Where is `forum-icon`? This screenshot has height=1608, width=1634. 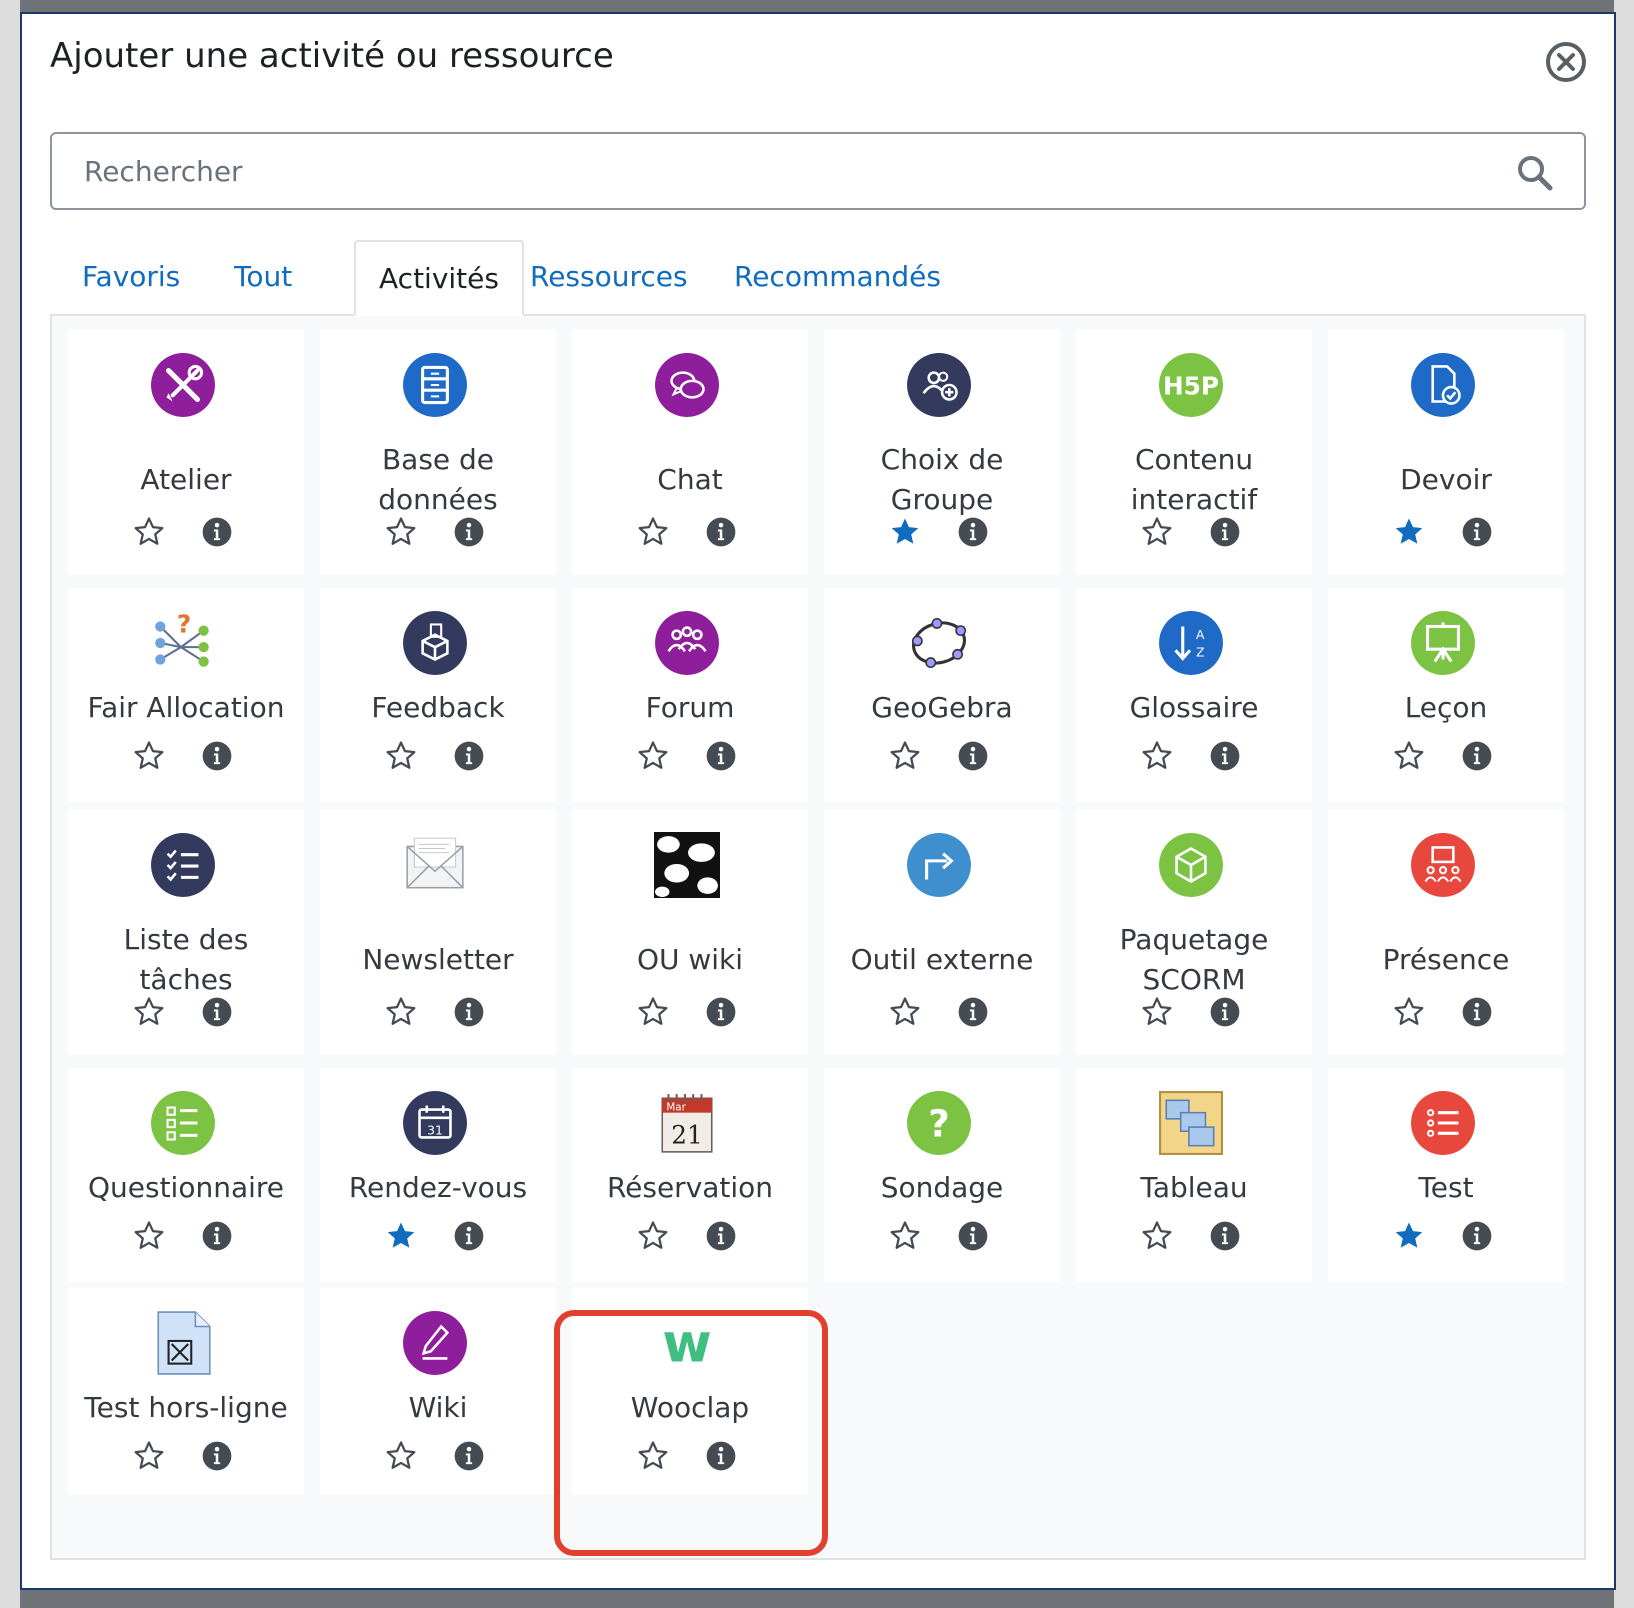 forum-icon is located at coordinates (687, 643).